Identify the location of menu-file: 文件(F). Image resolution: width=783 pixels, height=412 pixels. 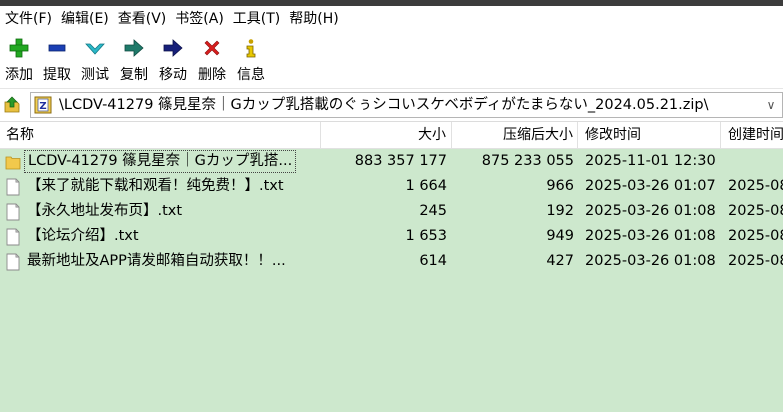
(28, 19).